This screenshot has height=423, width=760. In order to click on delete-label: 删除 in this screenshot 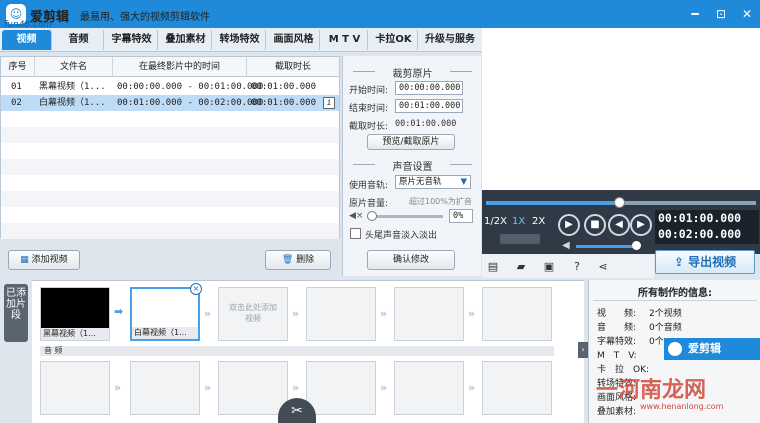, I will do `click(305, 260)`.